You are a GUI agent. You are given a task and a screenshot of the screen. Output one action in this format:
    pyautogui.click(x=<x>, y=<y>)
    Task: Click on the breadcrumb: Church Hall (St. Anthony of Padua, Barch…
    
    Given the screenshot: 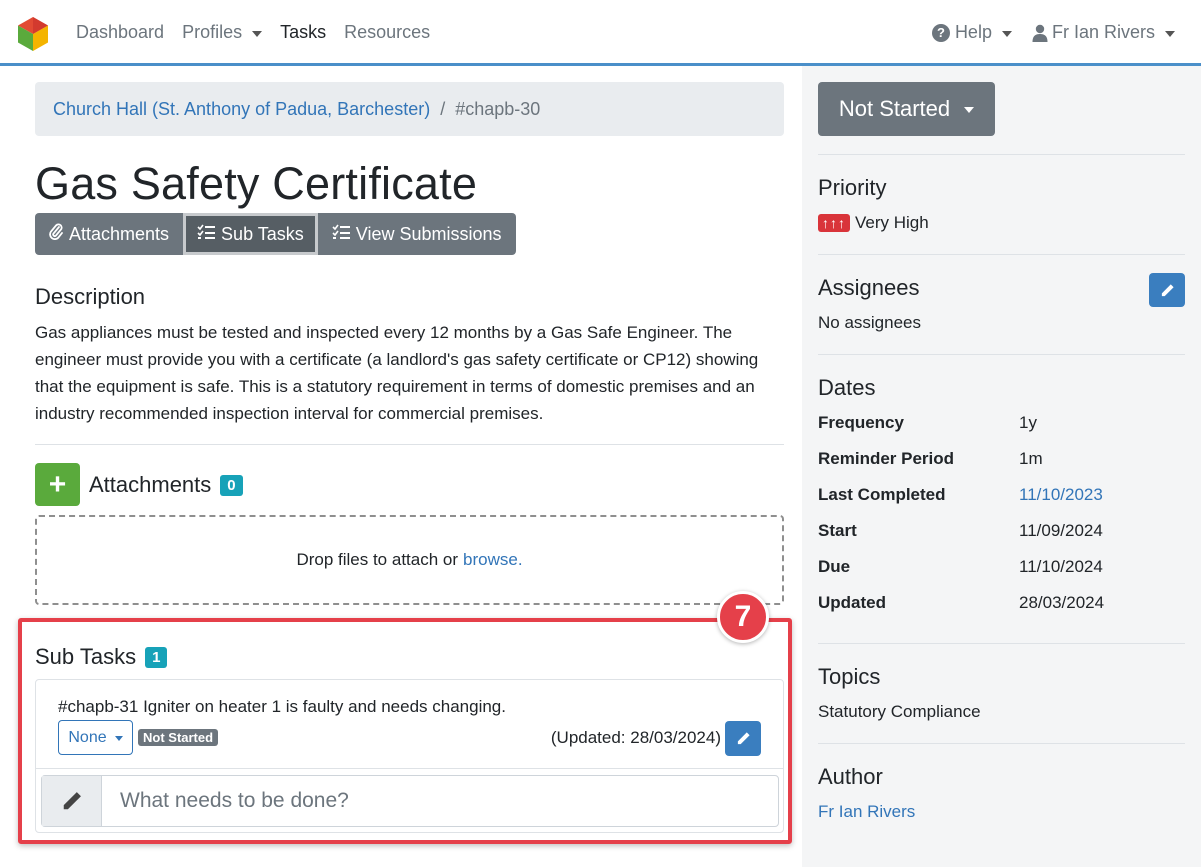 What is the action you would take?
    pyautogui.click(x=409, y=109)
    